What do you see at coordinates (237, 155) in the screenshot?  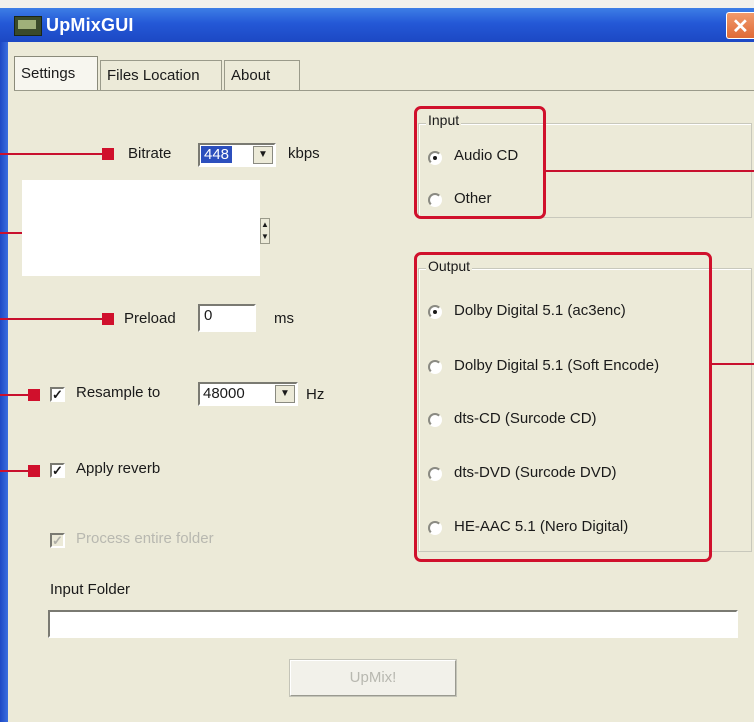 I see `bitrate-select: 448 ▼` at bounding box center [237, 155].